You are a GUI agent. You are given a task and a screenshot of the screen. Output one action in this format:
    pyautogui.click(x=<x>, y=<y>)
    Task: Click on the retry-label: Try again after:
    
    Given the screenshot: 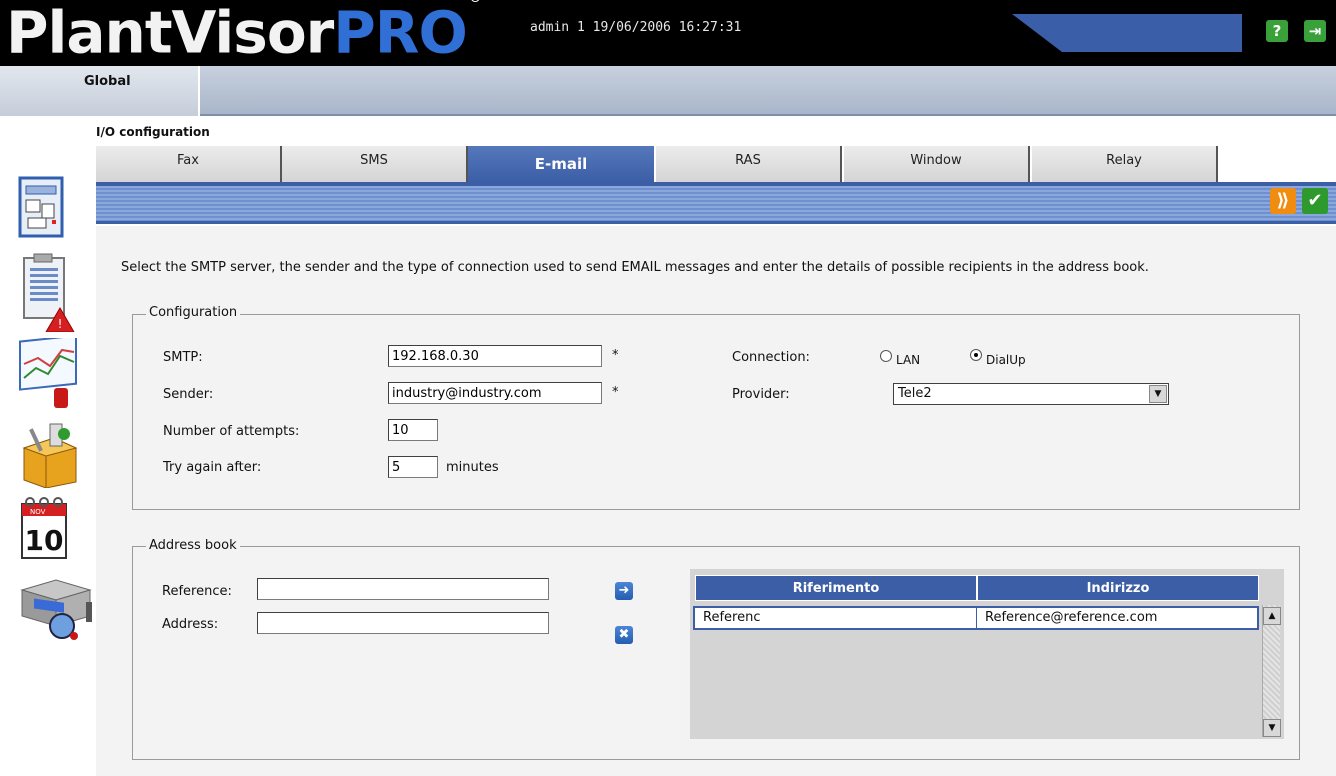 What is the action you would take?
    pyautogui.click(x=212, y=467)
    